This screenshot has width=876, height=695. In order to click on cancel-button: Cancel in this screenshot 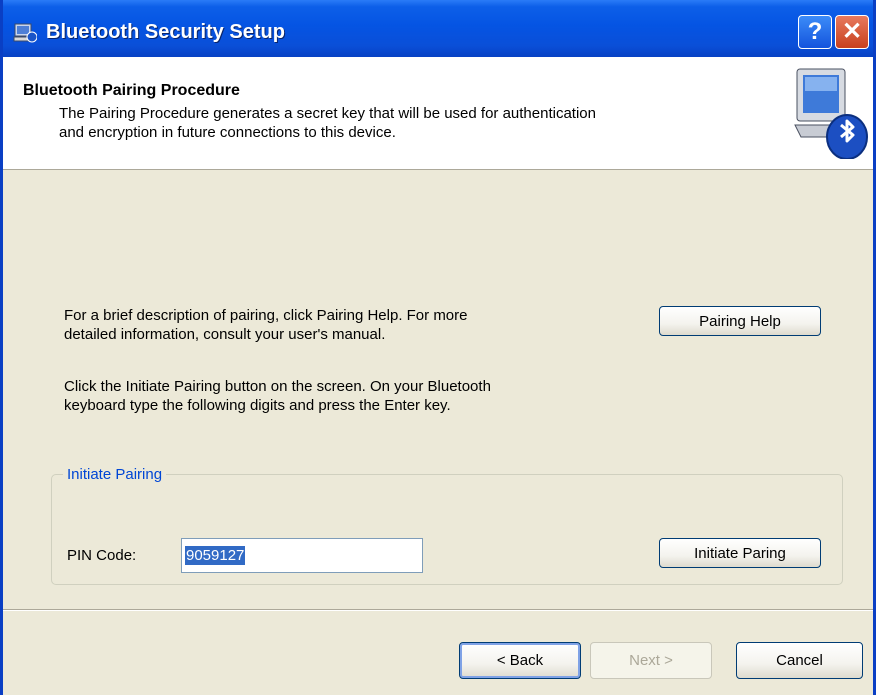, I will do `click(799, 660)`.